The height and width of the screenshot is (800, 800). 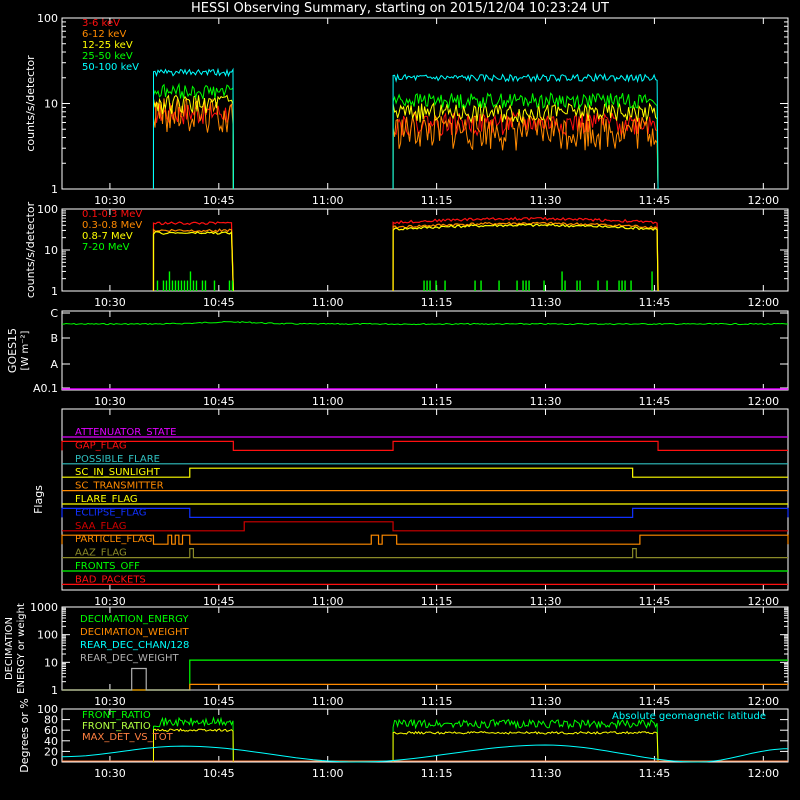 I want to click on decimation-xtick-label: 11:30, so click(x=546, y=701).